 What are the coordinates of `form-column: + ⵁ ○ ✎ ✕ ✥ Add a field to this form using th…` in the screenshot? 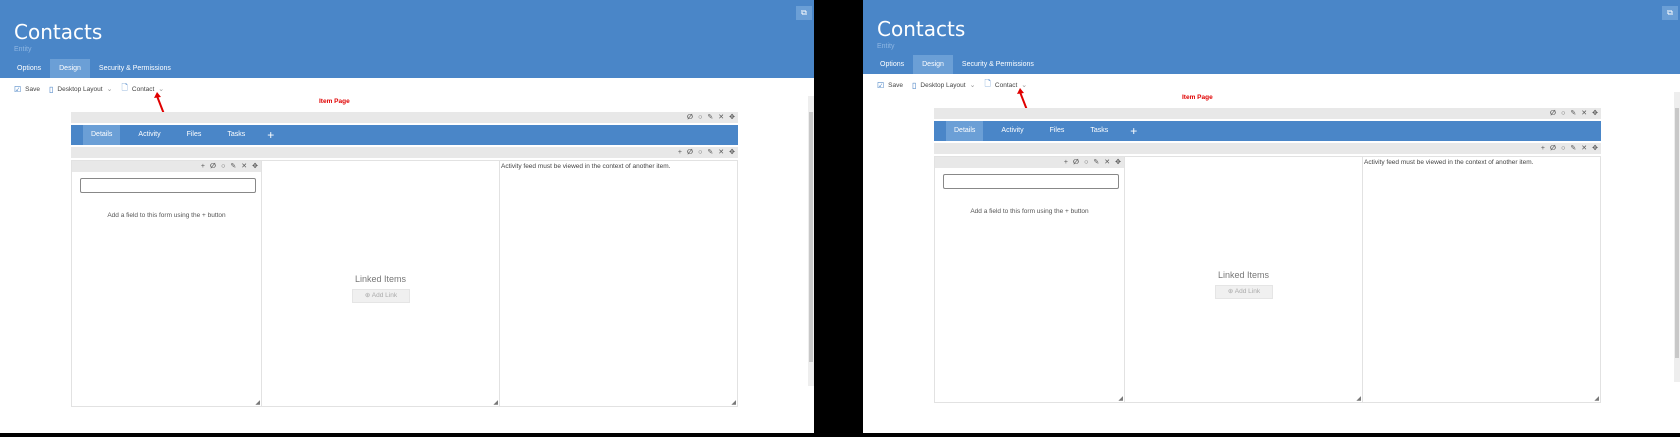 It's located at (166, 283).